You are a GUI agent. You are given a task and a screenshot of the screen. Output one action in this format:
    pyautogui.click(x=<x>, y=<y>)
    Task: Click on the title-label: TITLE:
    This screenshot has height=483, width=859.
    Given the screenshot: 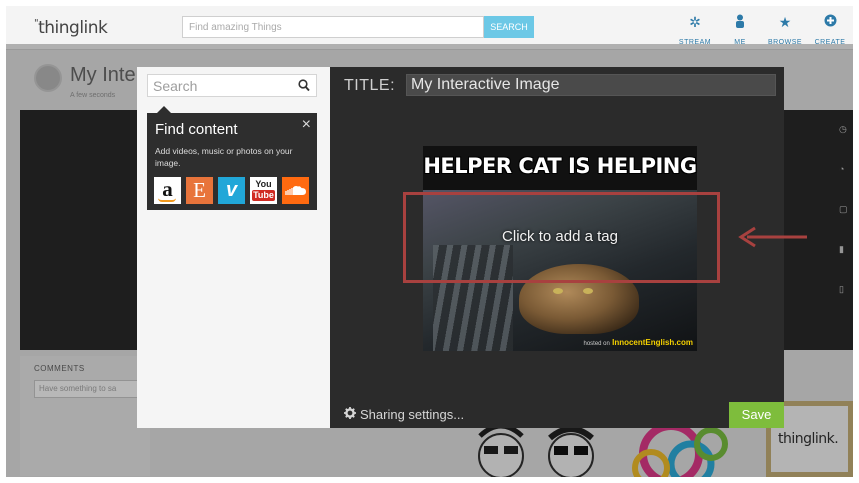 What is the action you would take?
    pyautogui.click(x=370, y=85)
    